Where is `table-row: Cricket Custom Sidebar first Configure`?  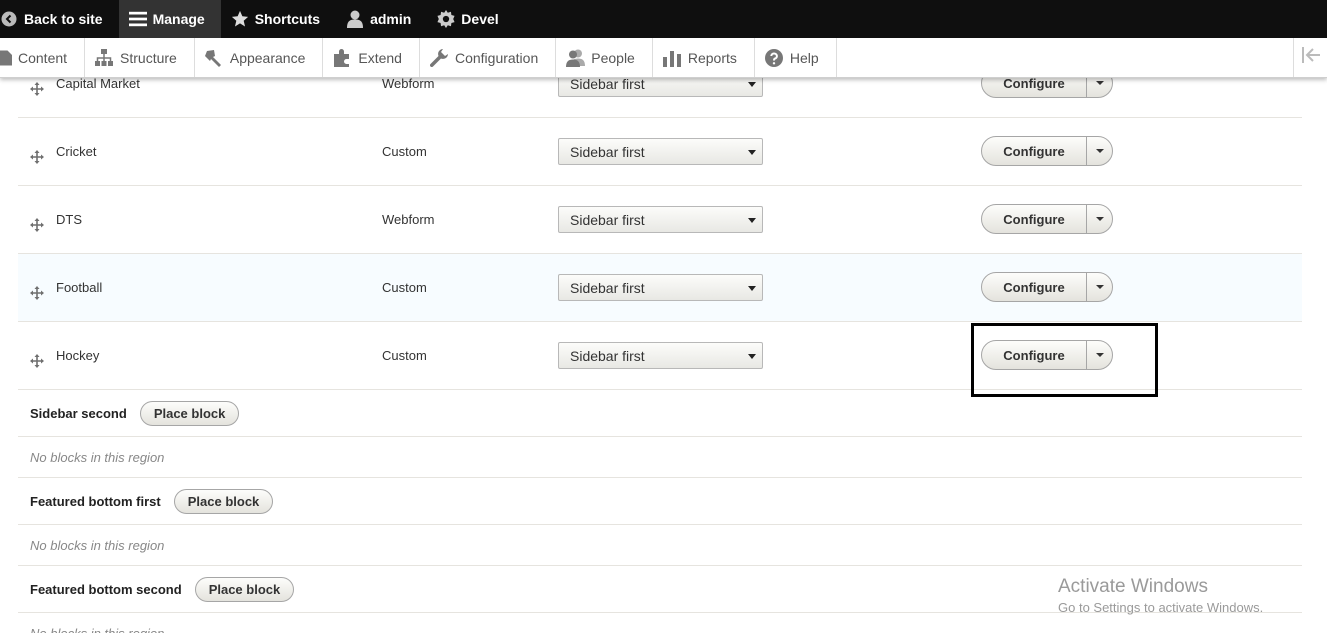
table-row: Cricket Custom Sidebar first Configure is located at coordinates (660, 152).